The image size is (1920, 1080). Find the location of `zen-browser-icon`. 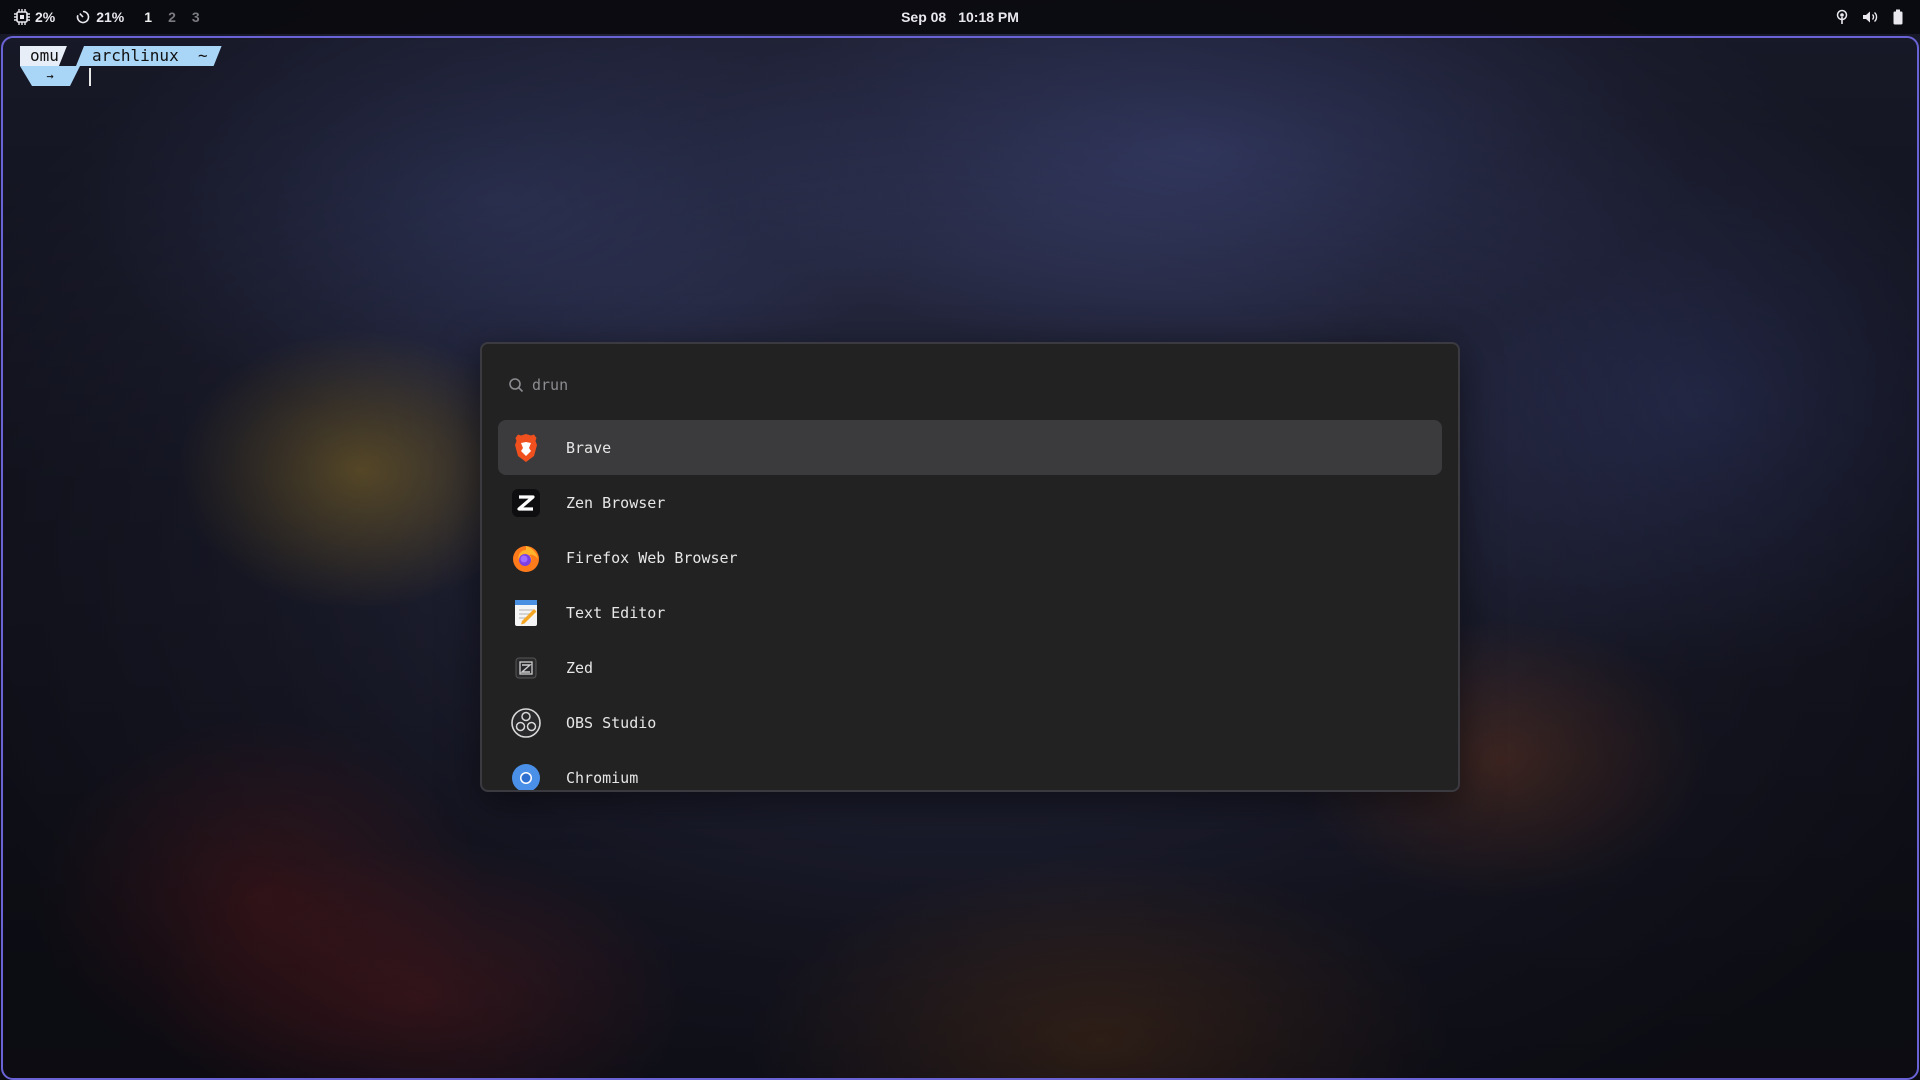

zen-browser-icon is located at coordinates (526, 502).